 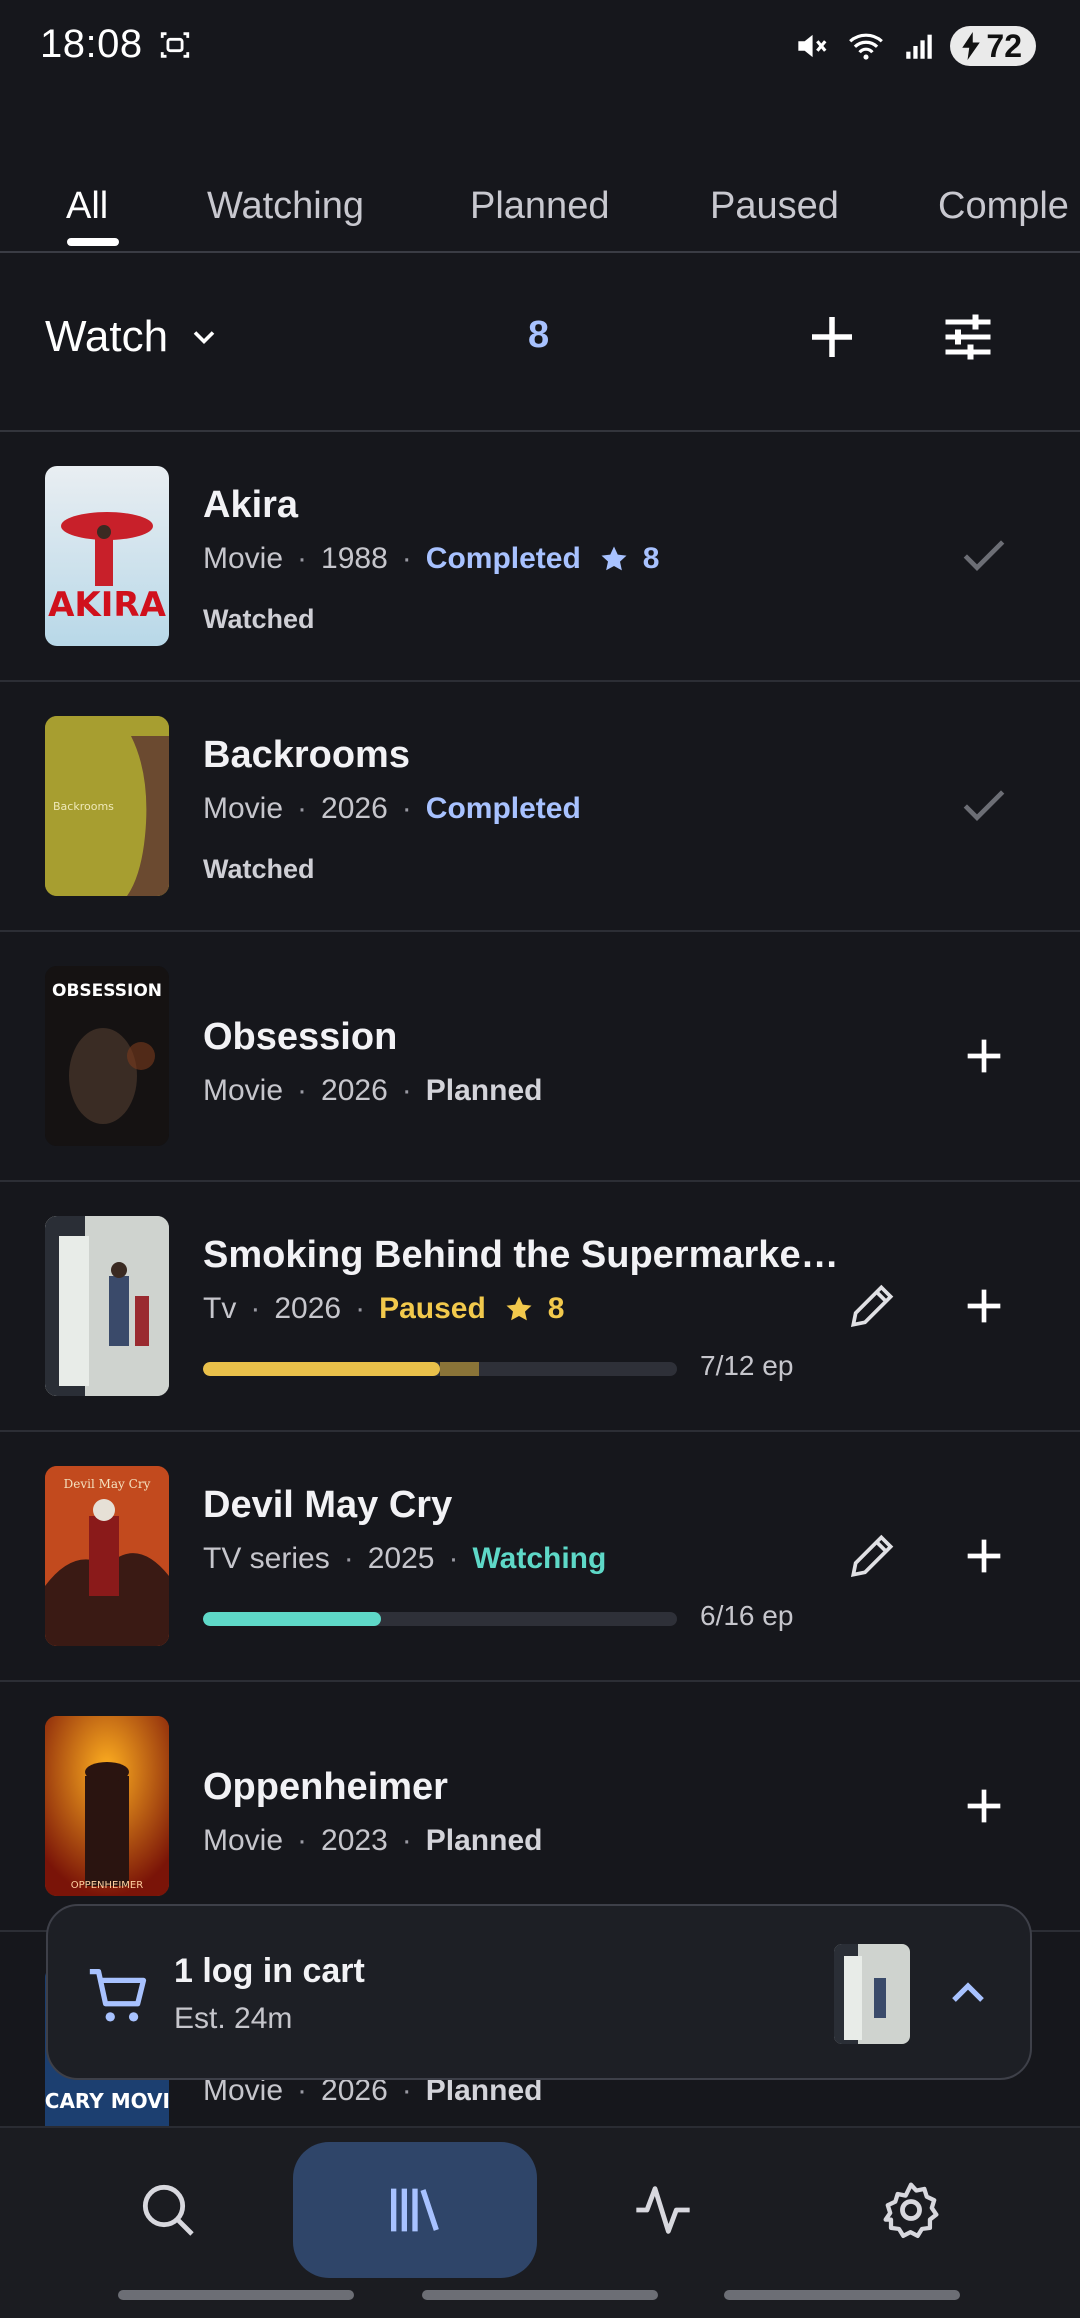 What do you see at coordinates (968, 1994) in the screenshot?
I see `chevron-up-icon` at bounding box center [968, 1994].